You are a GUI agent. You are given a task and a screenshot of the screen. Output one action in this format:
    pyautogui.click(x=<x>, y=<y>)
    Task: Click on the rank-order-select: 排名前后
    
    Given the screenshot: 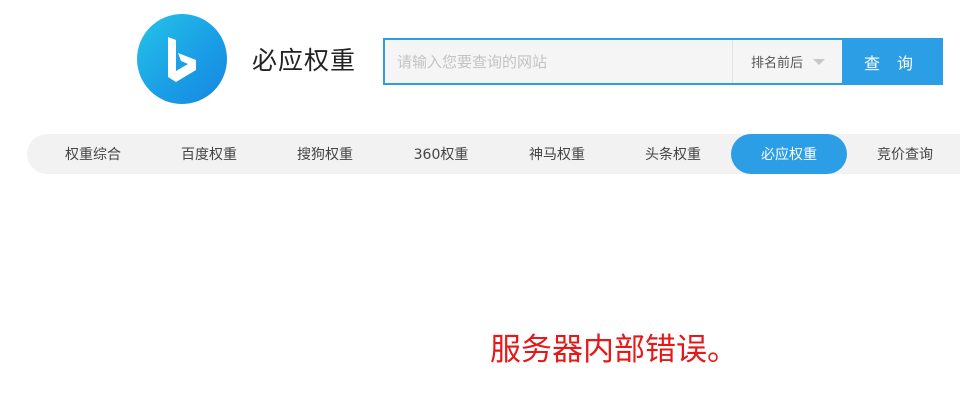 What is the action you would take?
    pyautogui.click(x=787, y=61)
    